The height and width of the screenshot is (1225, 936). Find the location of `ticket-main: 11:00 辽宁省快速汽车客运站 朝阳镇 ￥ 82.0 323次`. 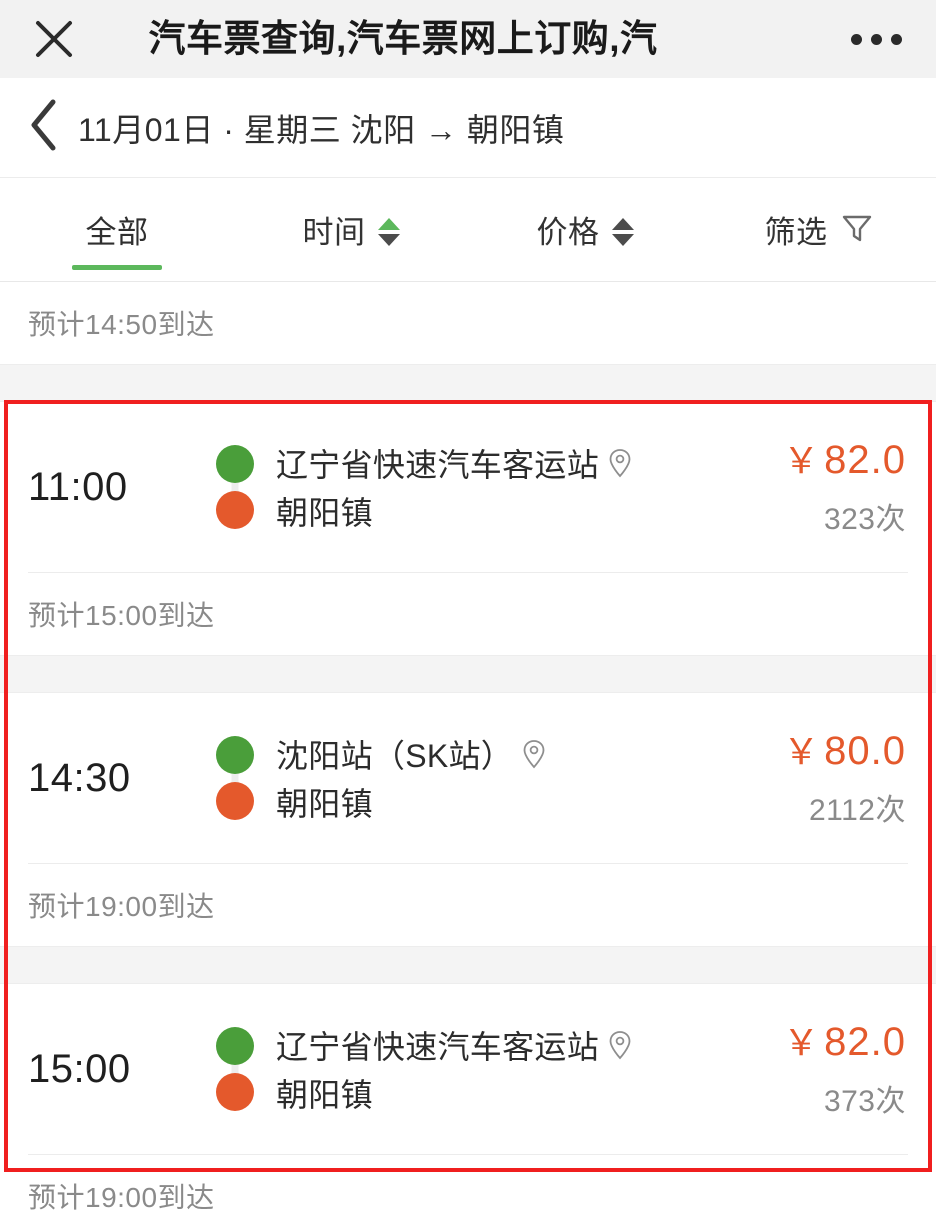

ticket-main: 11:00 辽宁省快速汽车客运站 朝阳镇 ￥ 82.0 323次 is located at coordinates (468, 487).